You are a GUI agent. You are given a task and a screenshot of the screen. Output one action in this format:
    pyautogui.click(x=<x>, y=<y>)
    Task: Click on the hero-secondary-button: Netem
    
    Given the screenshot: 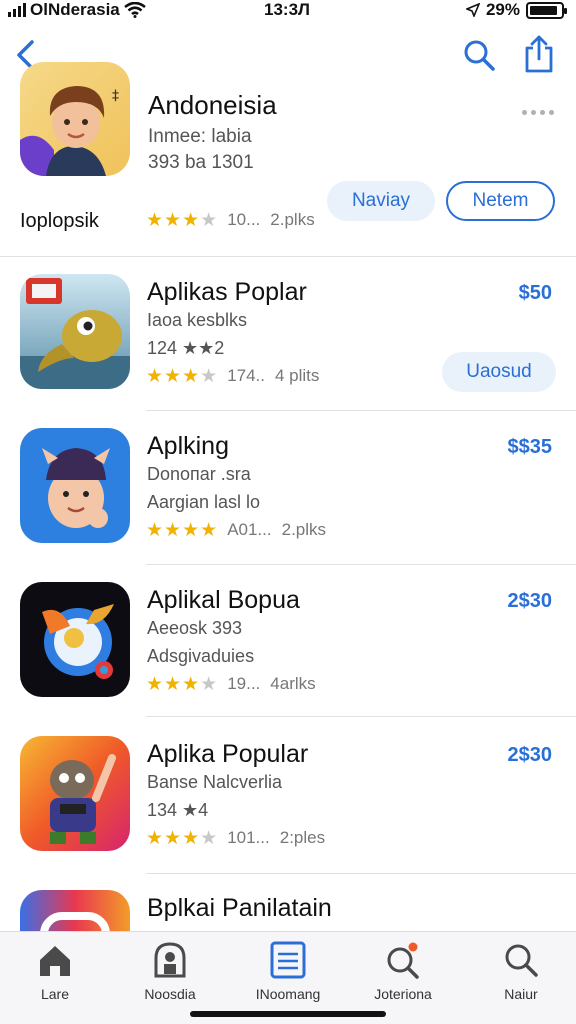 What is the action you would take?
    pyautogui.click(x=500, y=201)
    